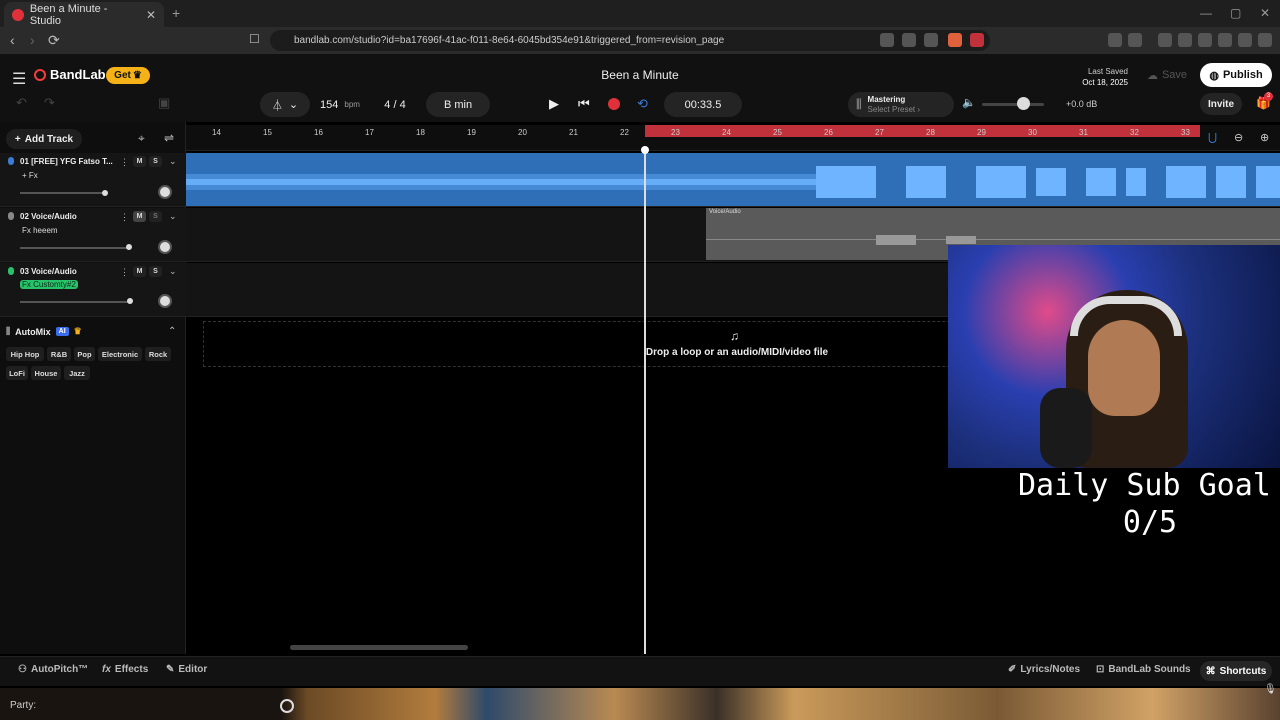  I want to click on vpn-icon, so click(1245, 40).